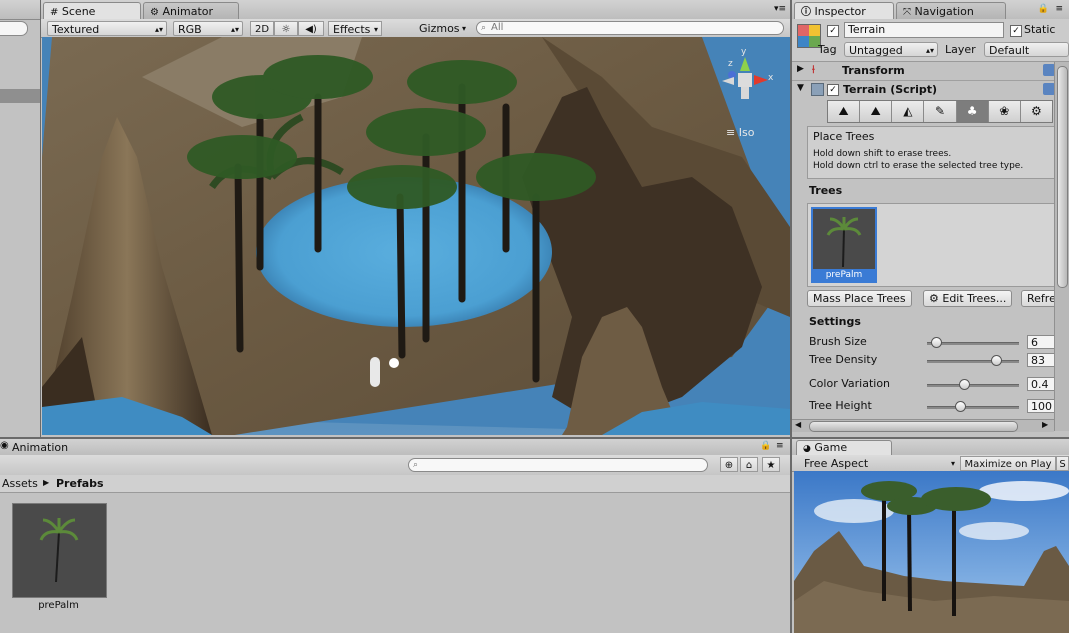 The height and width of the screenshot is (633, 1069). What do you see at coordinates (355, 28) in the screenshot?
I see `effects-dropdown: Effects ▾` at bounding box center [355, 28].